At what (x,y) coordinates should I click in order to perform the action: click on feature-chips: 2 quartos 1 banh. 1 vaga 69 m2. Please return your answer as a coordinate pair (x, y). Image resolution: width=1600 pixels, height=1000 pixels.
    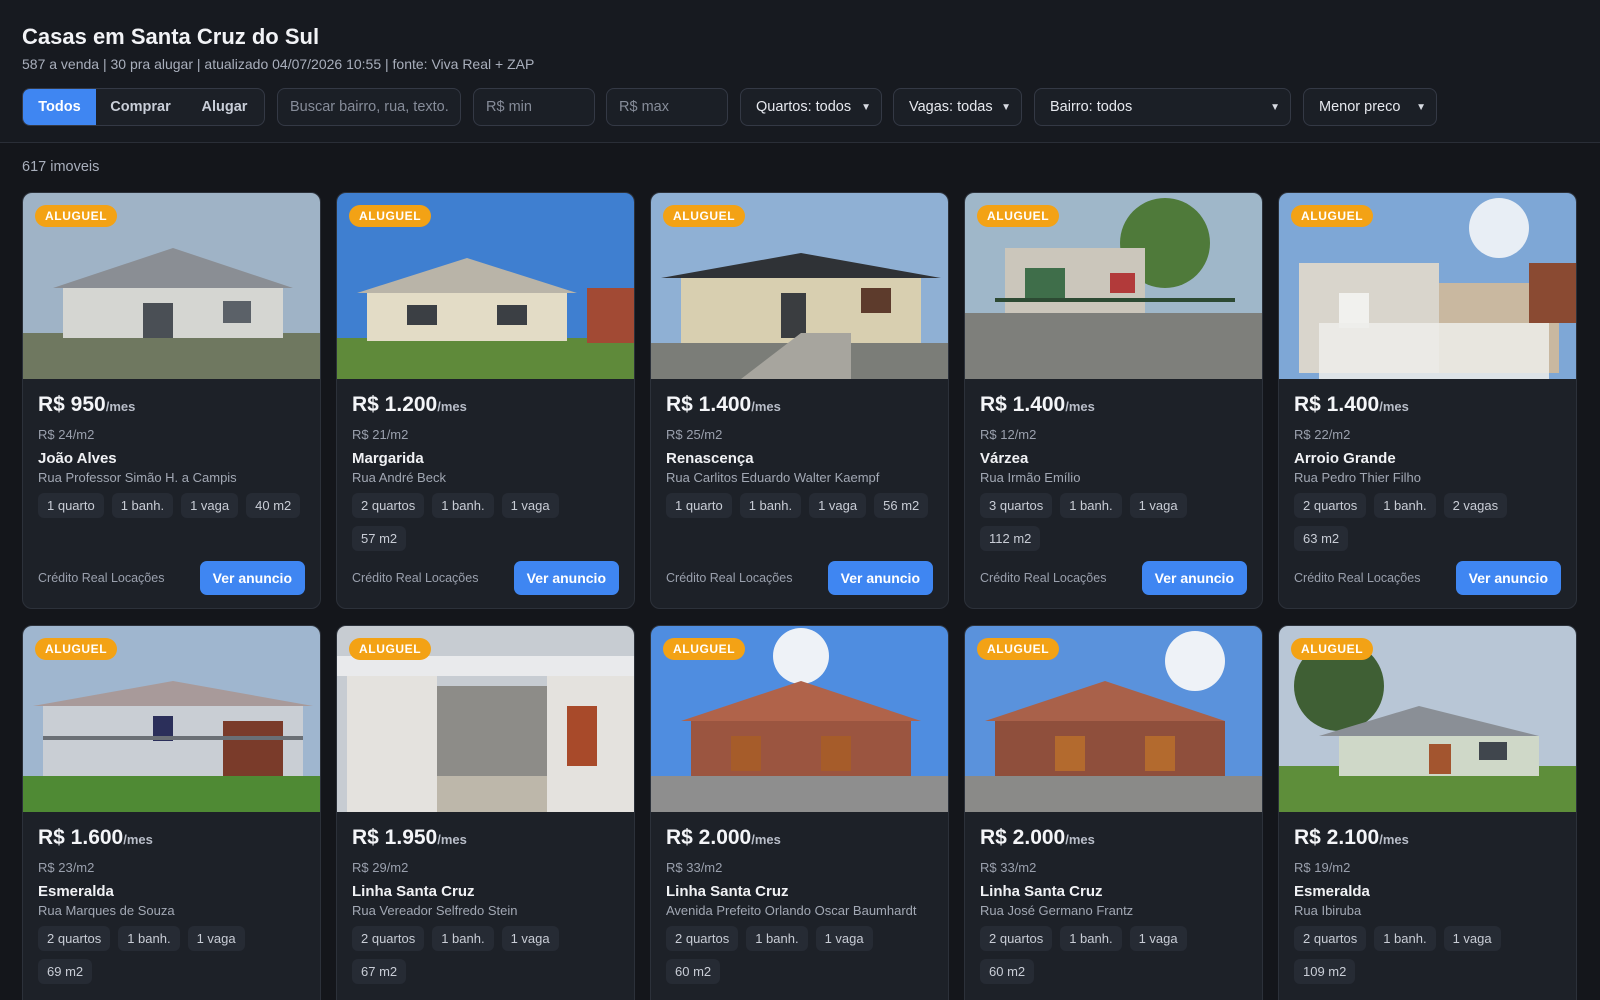
    Looking at the image, I should click on (171, 955).